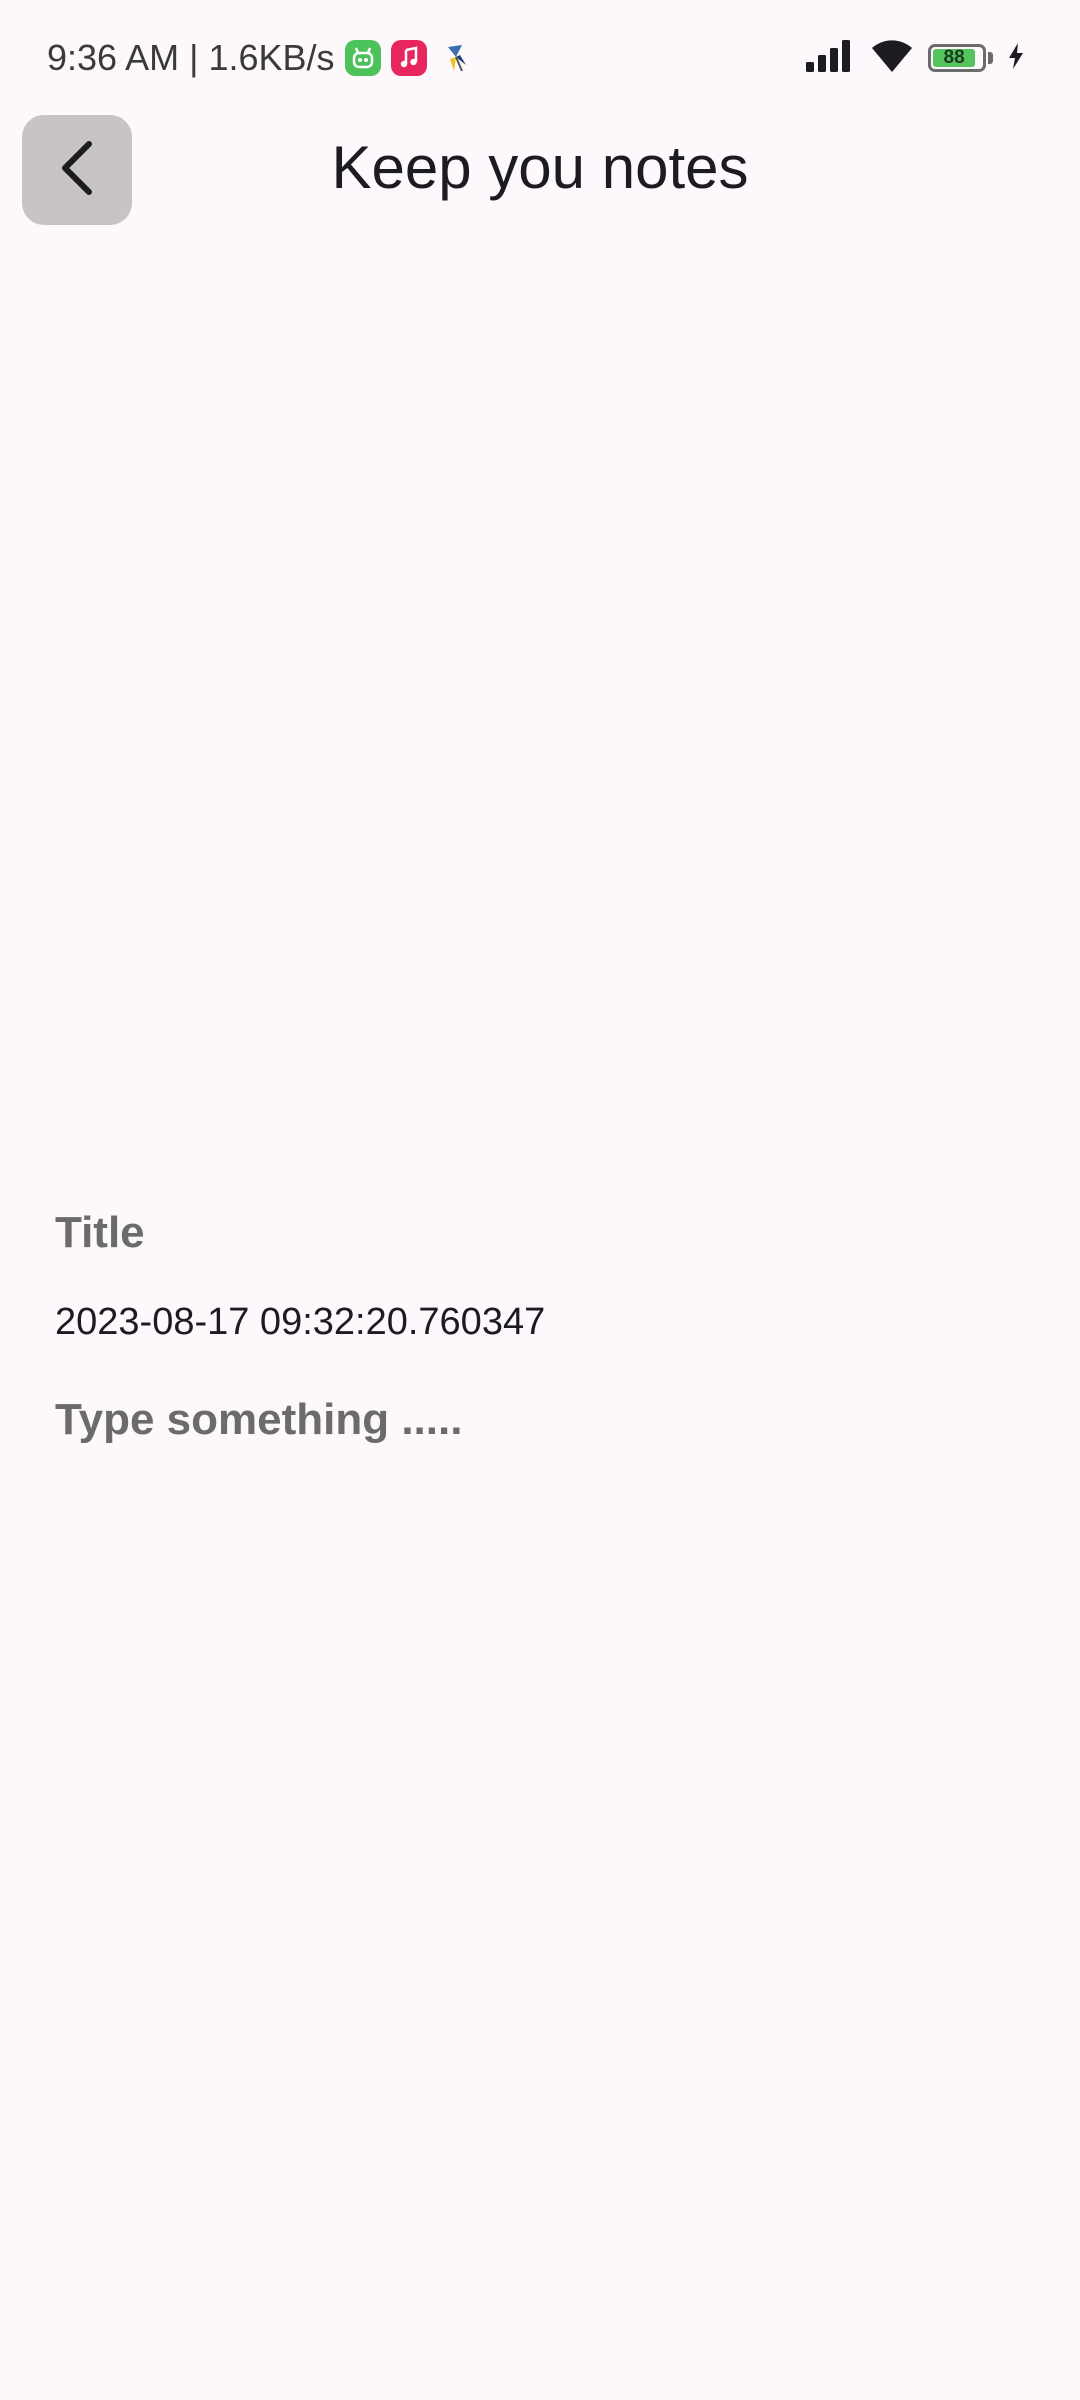 The image size is (1080, 2400). Describe the element at coordinates (113, 57) in the screenshot. I see `status-time: 9:36 AM` at that location.